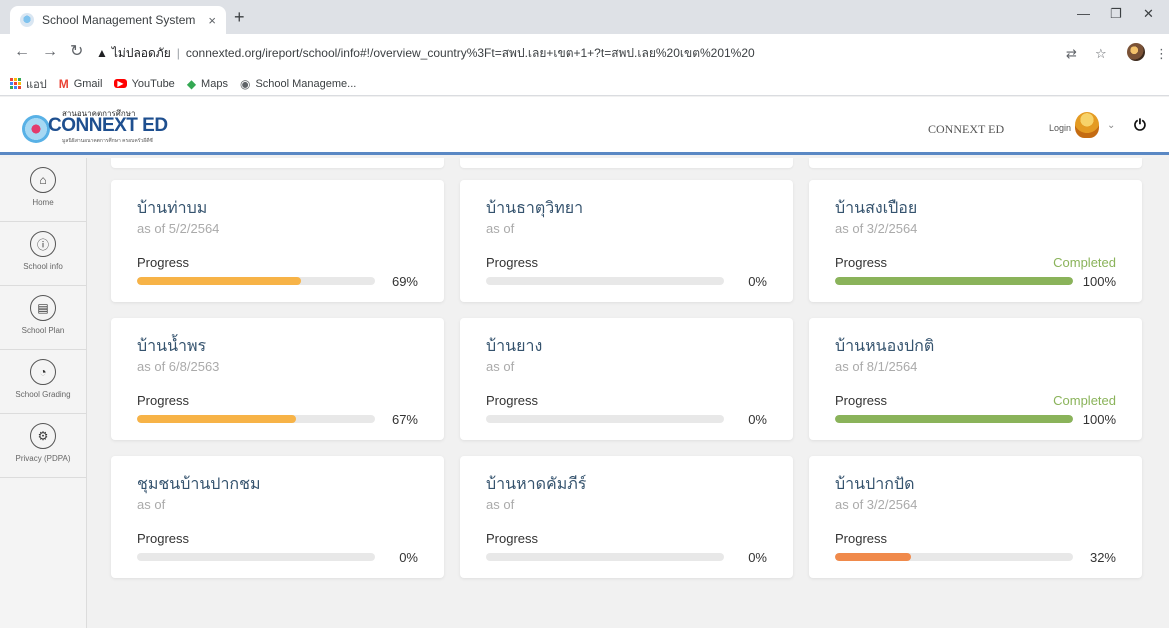 Image resolution: width=1169 pixels, height=628 pixels. What do you see at coordinates (153, 83) in the screenshot?
I see `bookmark-label: YouTube` at bounding box center [153, 83].